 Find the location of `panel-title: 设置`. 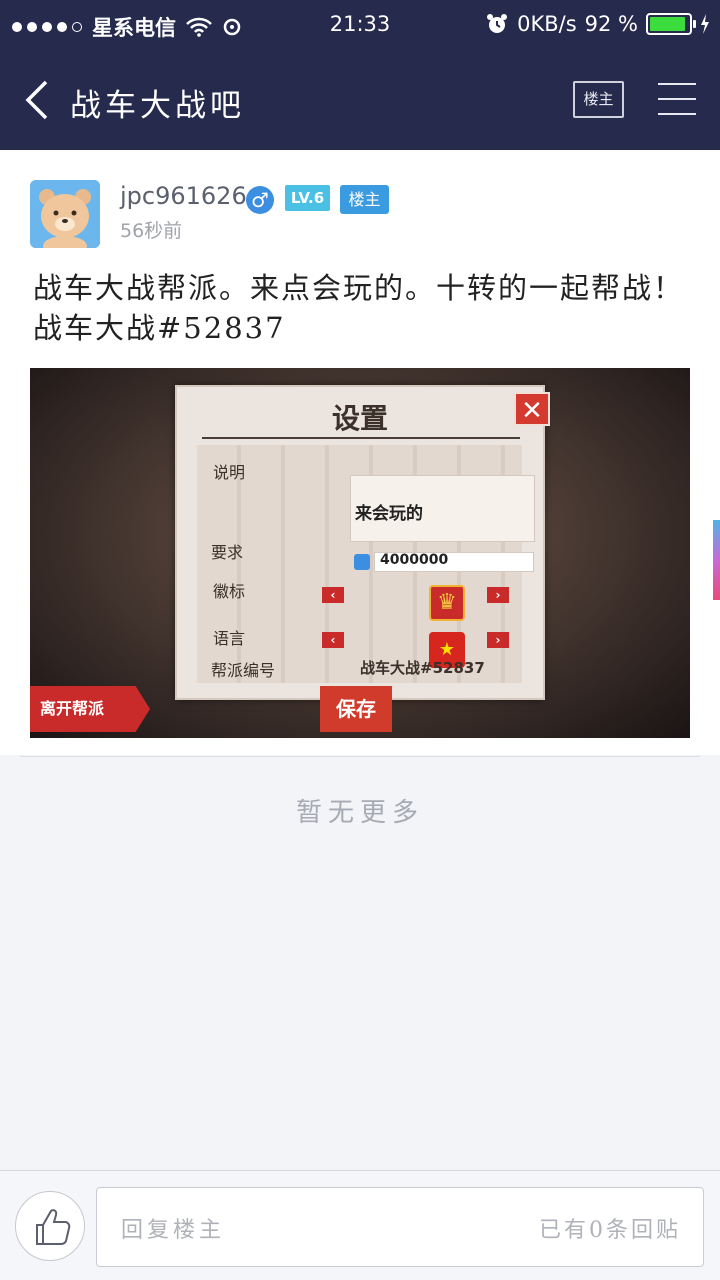

panel-title: 设置 is located at coordinates (359, 418).